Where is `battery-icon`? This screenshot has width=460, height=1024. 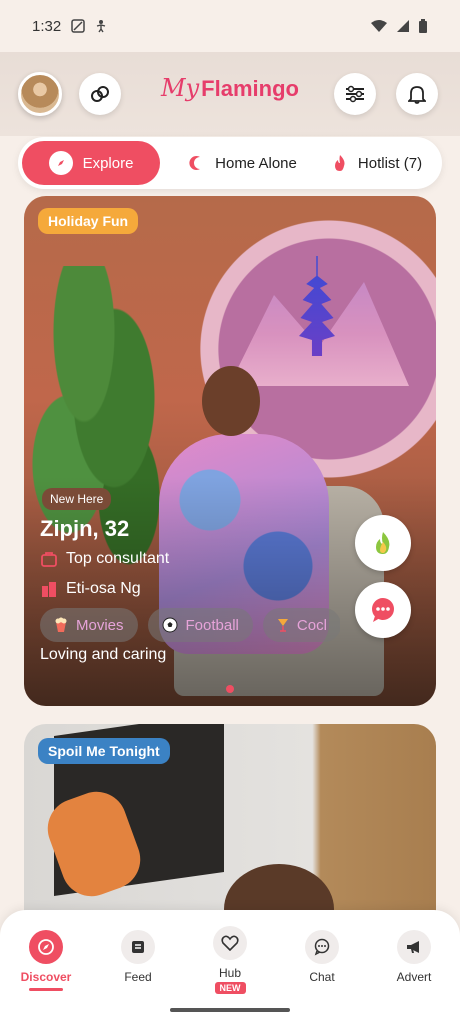 battery-icon is located at coordinates (423, 26).